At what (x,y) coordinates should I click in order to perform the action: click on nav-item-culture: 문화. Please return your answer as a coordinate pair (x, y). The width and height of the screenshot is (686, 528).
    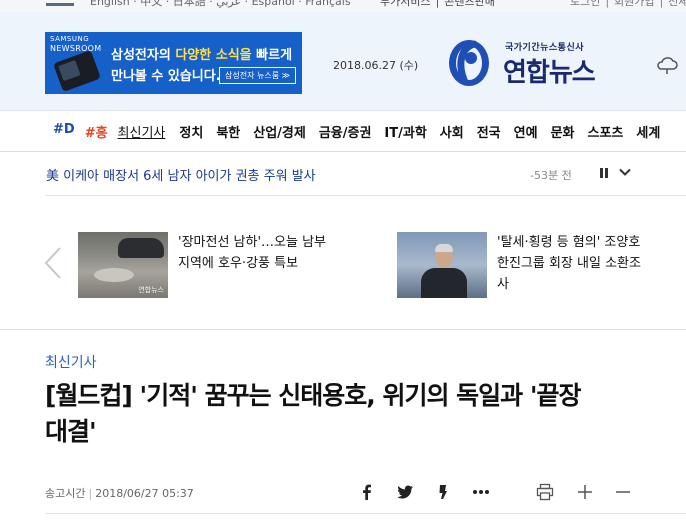
    Looking at the image, I should click on (563, 131).